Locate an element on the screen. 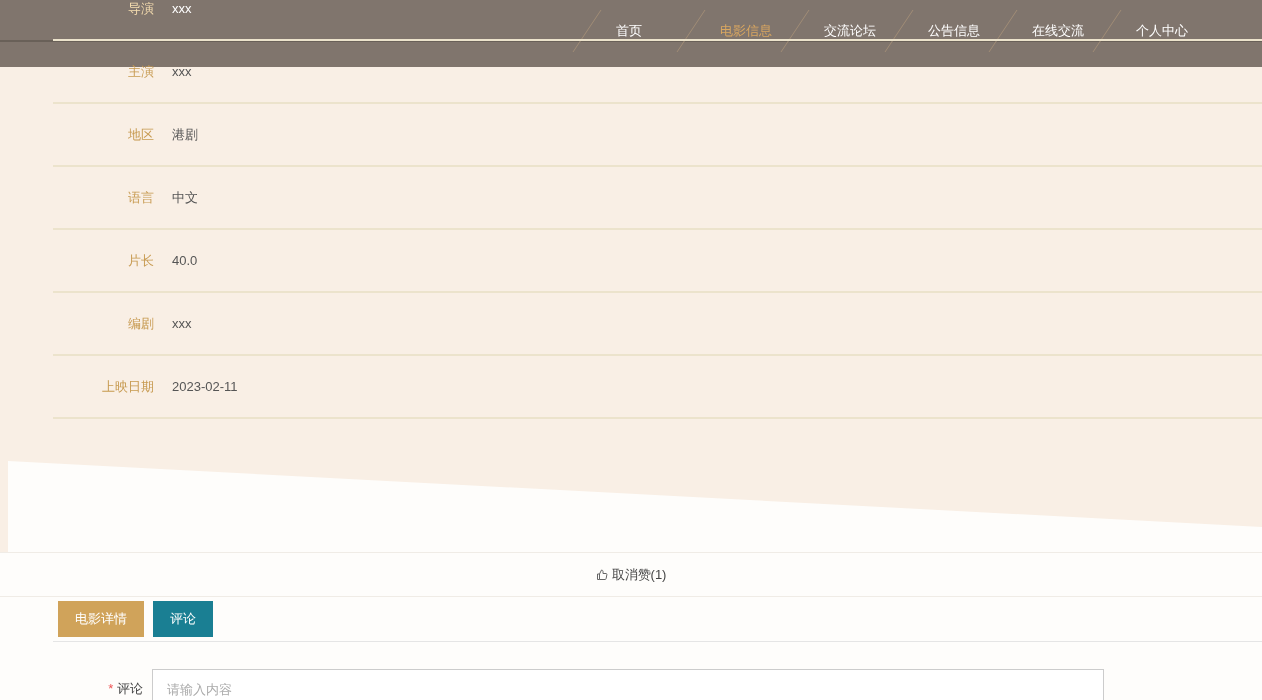  tab: 电影详情 is located at coordinates (101, 619).